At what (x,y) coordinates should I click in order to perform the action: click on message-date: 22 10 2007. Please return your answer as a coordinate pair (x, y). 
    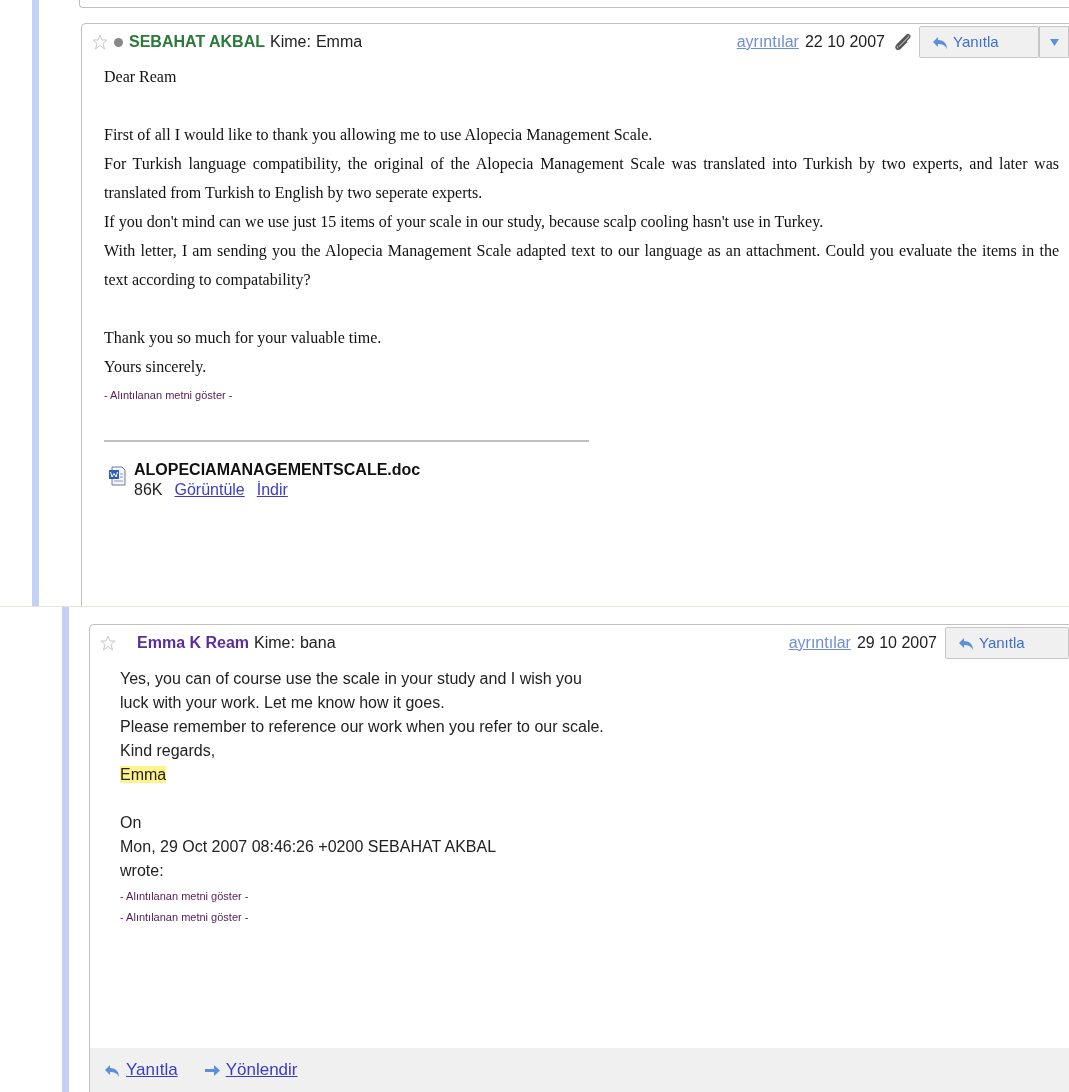
    Looking at the image, I should click on (844, 42).